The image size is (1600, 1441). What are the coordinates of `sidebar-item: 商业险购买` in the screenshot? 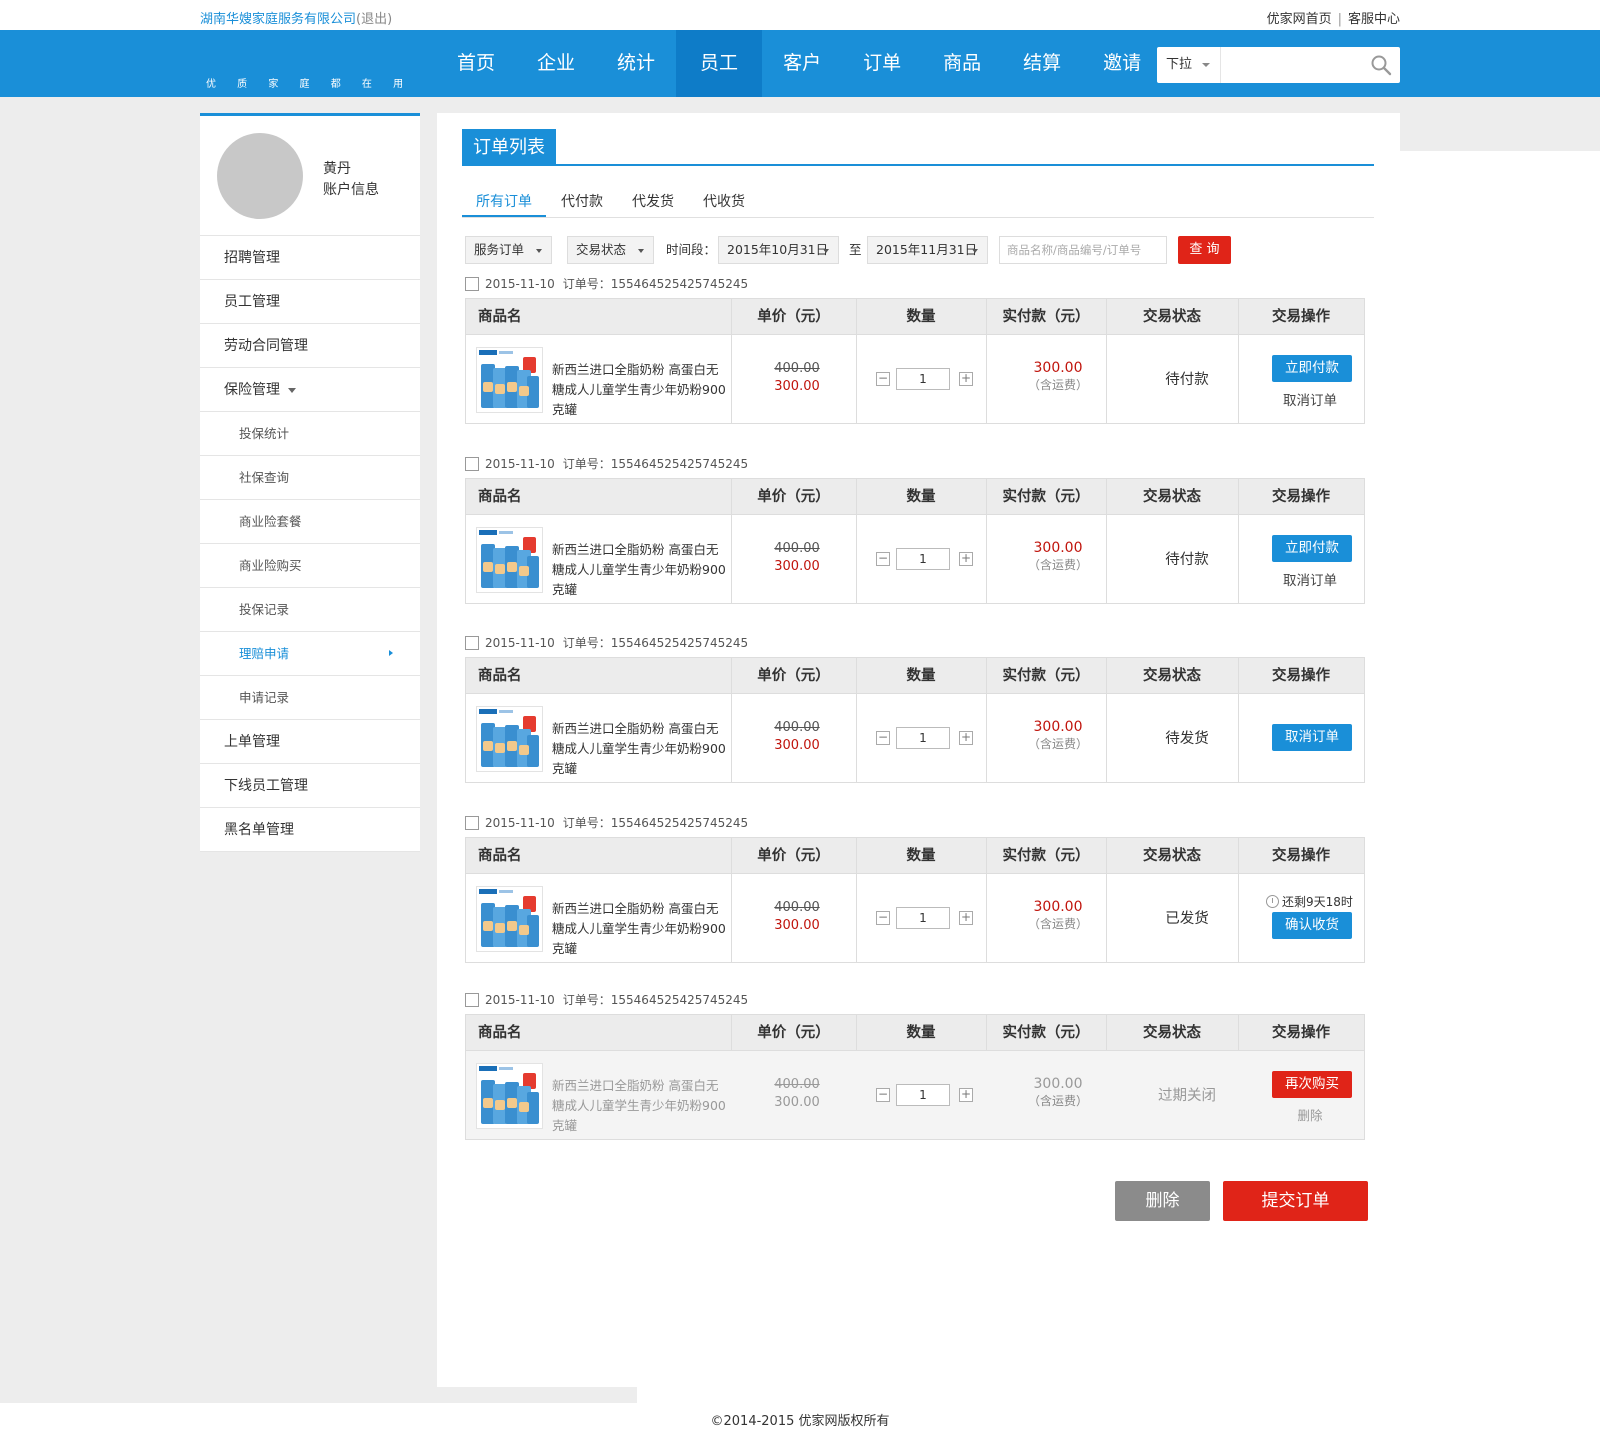 It's located at (310, 566).